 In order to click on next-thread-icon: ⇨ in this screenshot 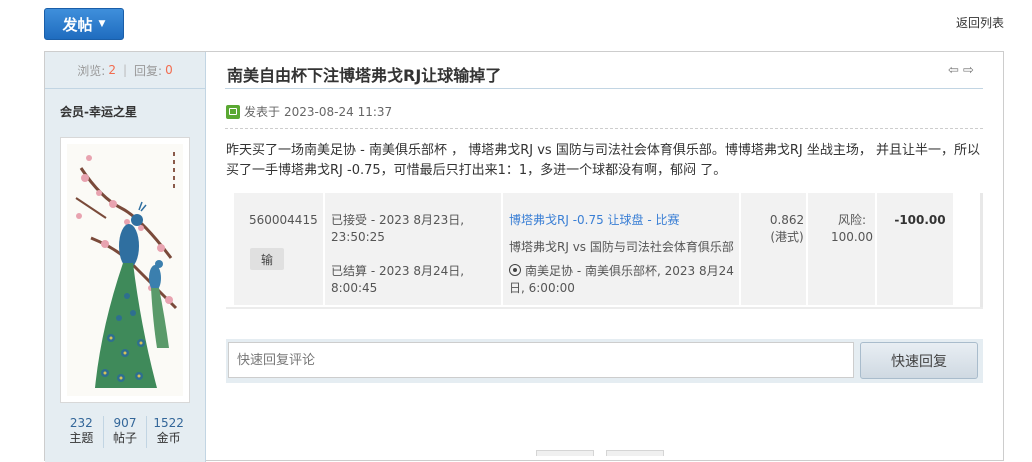, I will do `click(968, 70)`.